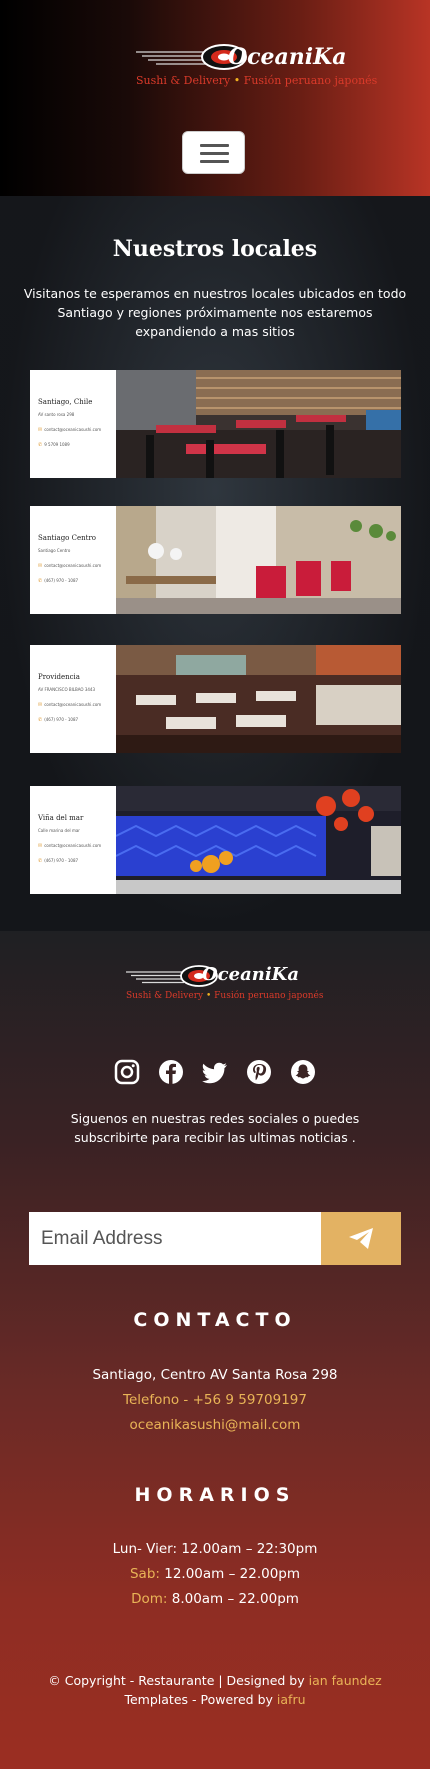  Describe the element at coordinates (287, 57) in the screenshot. I see `logo-wordmark: OceaniKa` at that location.